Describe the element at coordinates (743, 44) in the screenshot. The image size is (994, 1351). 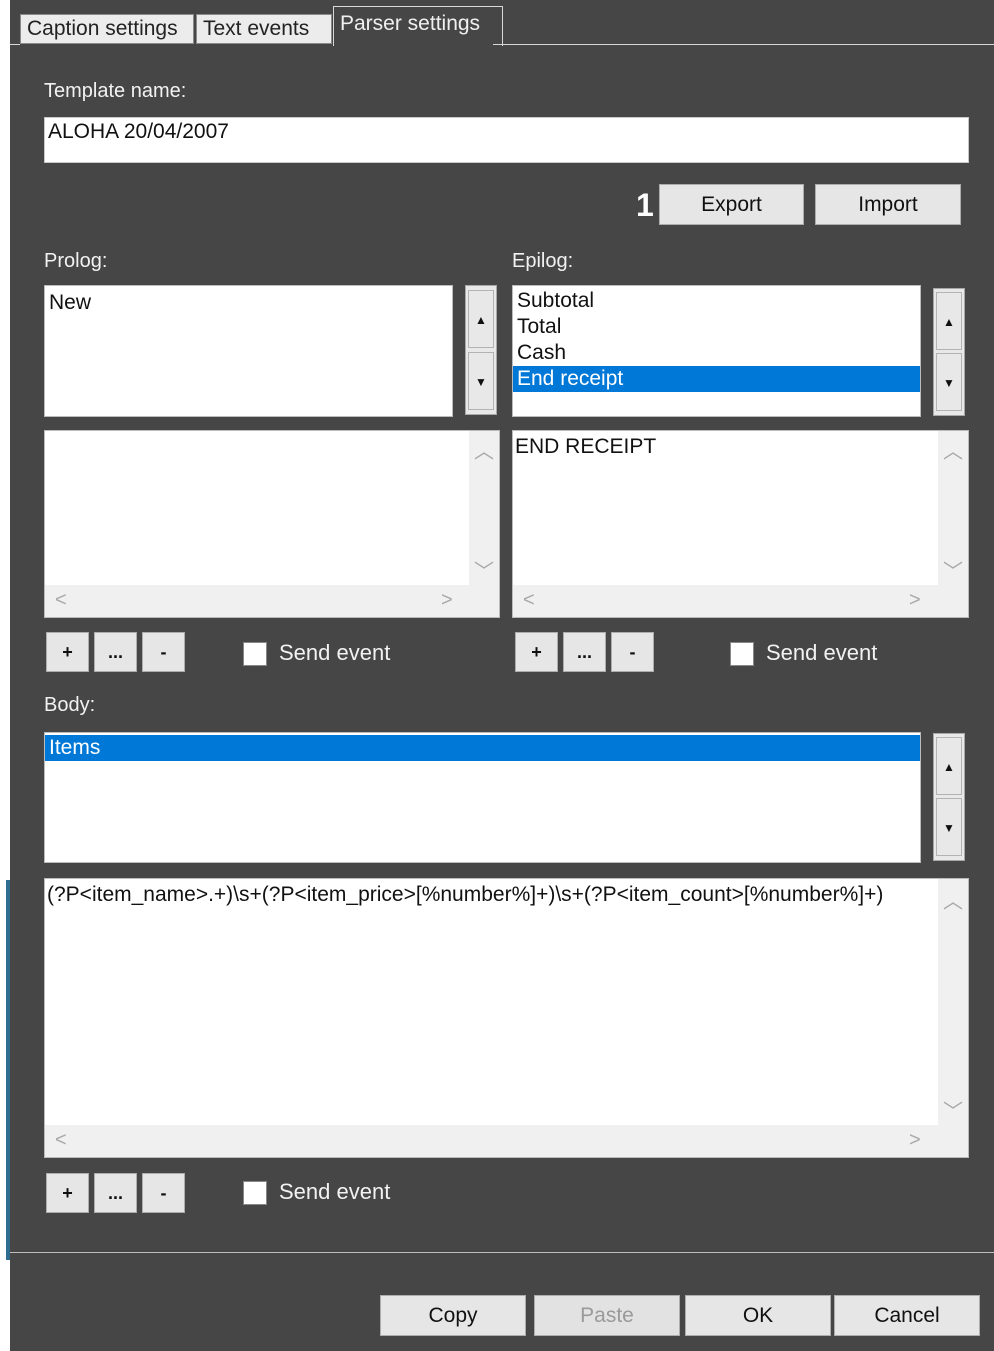
I see `tab-underline` at that location.